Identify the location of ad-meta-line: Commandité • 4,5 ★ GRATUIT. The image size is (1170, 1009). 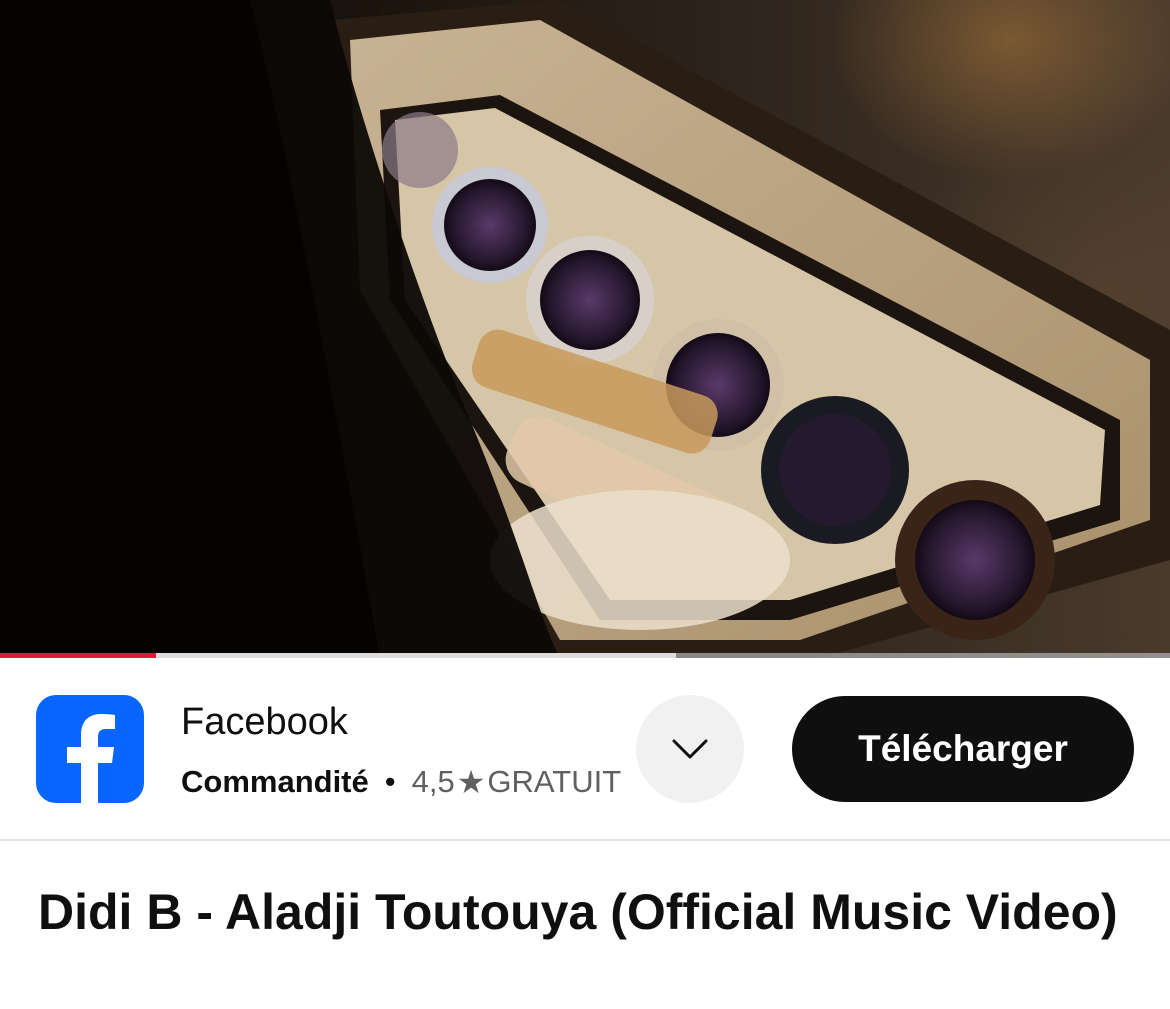
(401, 782).